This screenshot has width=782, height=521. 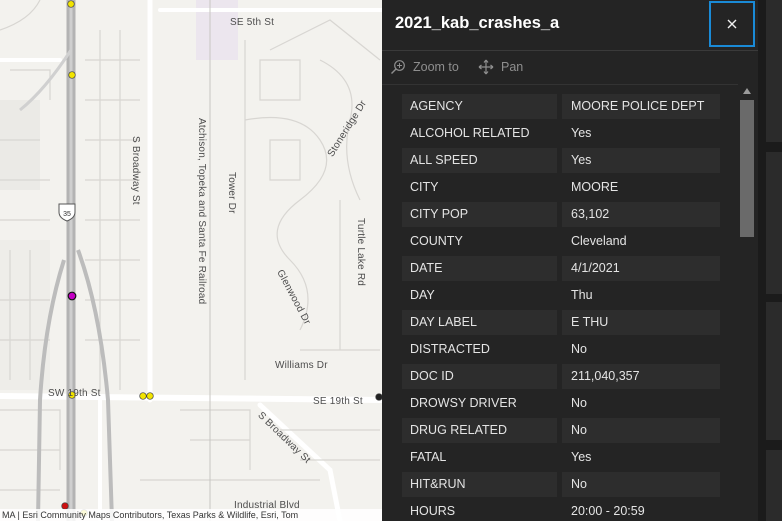 I want to click on attribute-row: AGENCY MOORE POLICE DEPT, so click(x=561, y=107).